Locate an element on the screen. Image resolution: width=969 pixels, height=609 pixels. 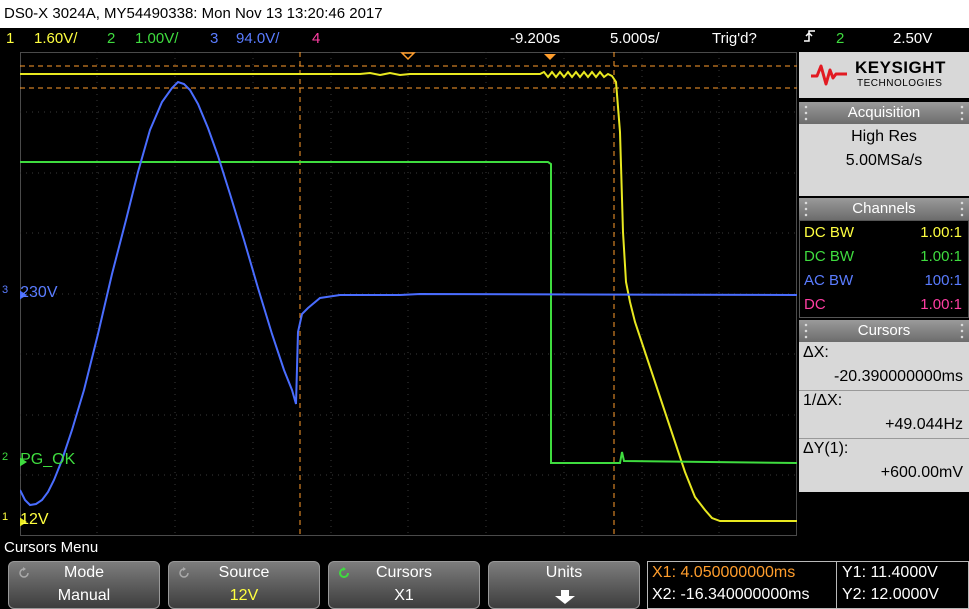
brand-box: KEYSIGHT TECHNOLOGIES is located at coordinates (884, 75).